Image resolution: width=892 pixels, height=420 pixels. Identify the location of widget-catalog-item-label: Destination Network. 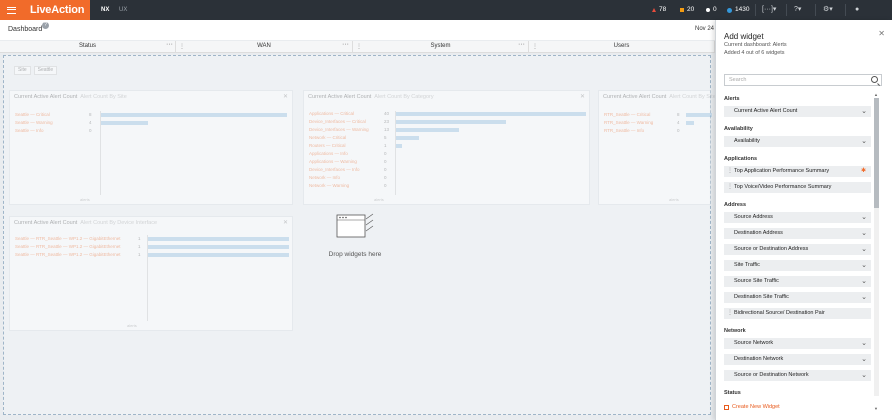
(759, 359).